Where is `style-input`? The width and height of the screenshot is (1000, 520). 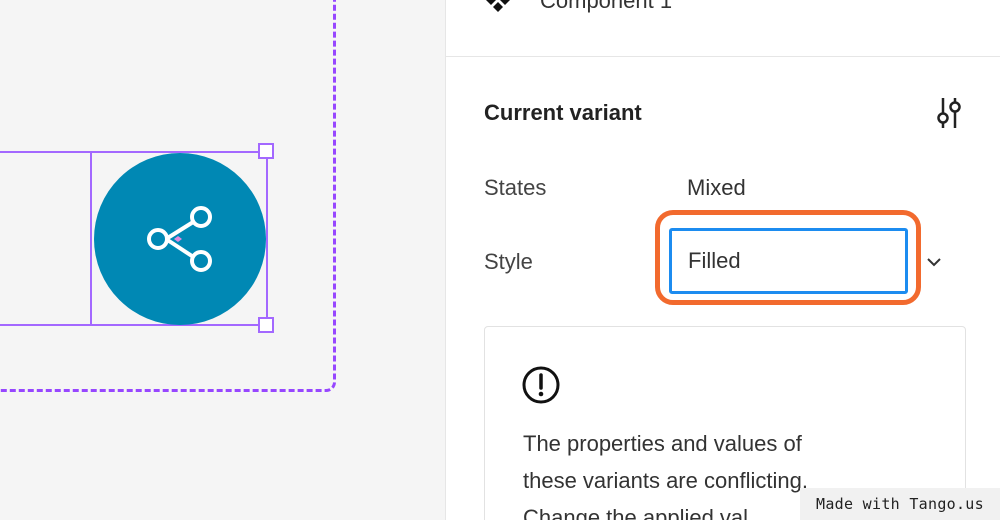 style-input is located at coordinates (788, 261).